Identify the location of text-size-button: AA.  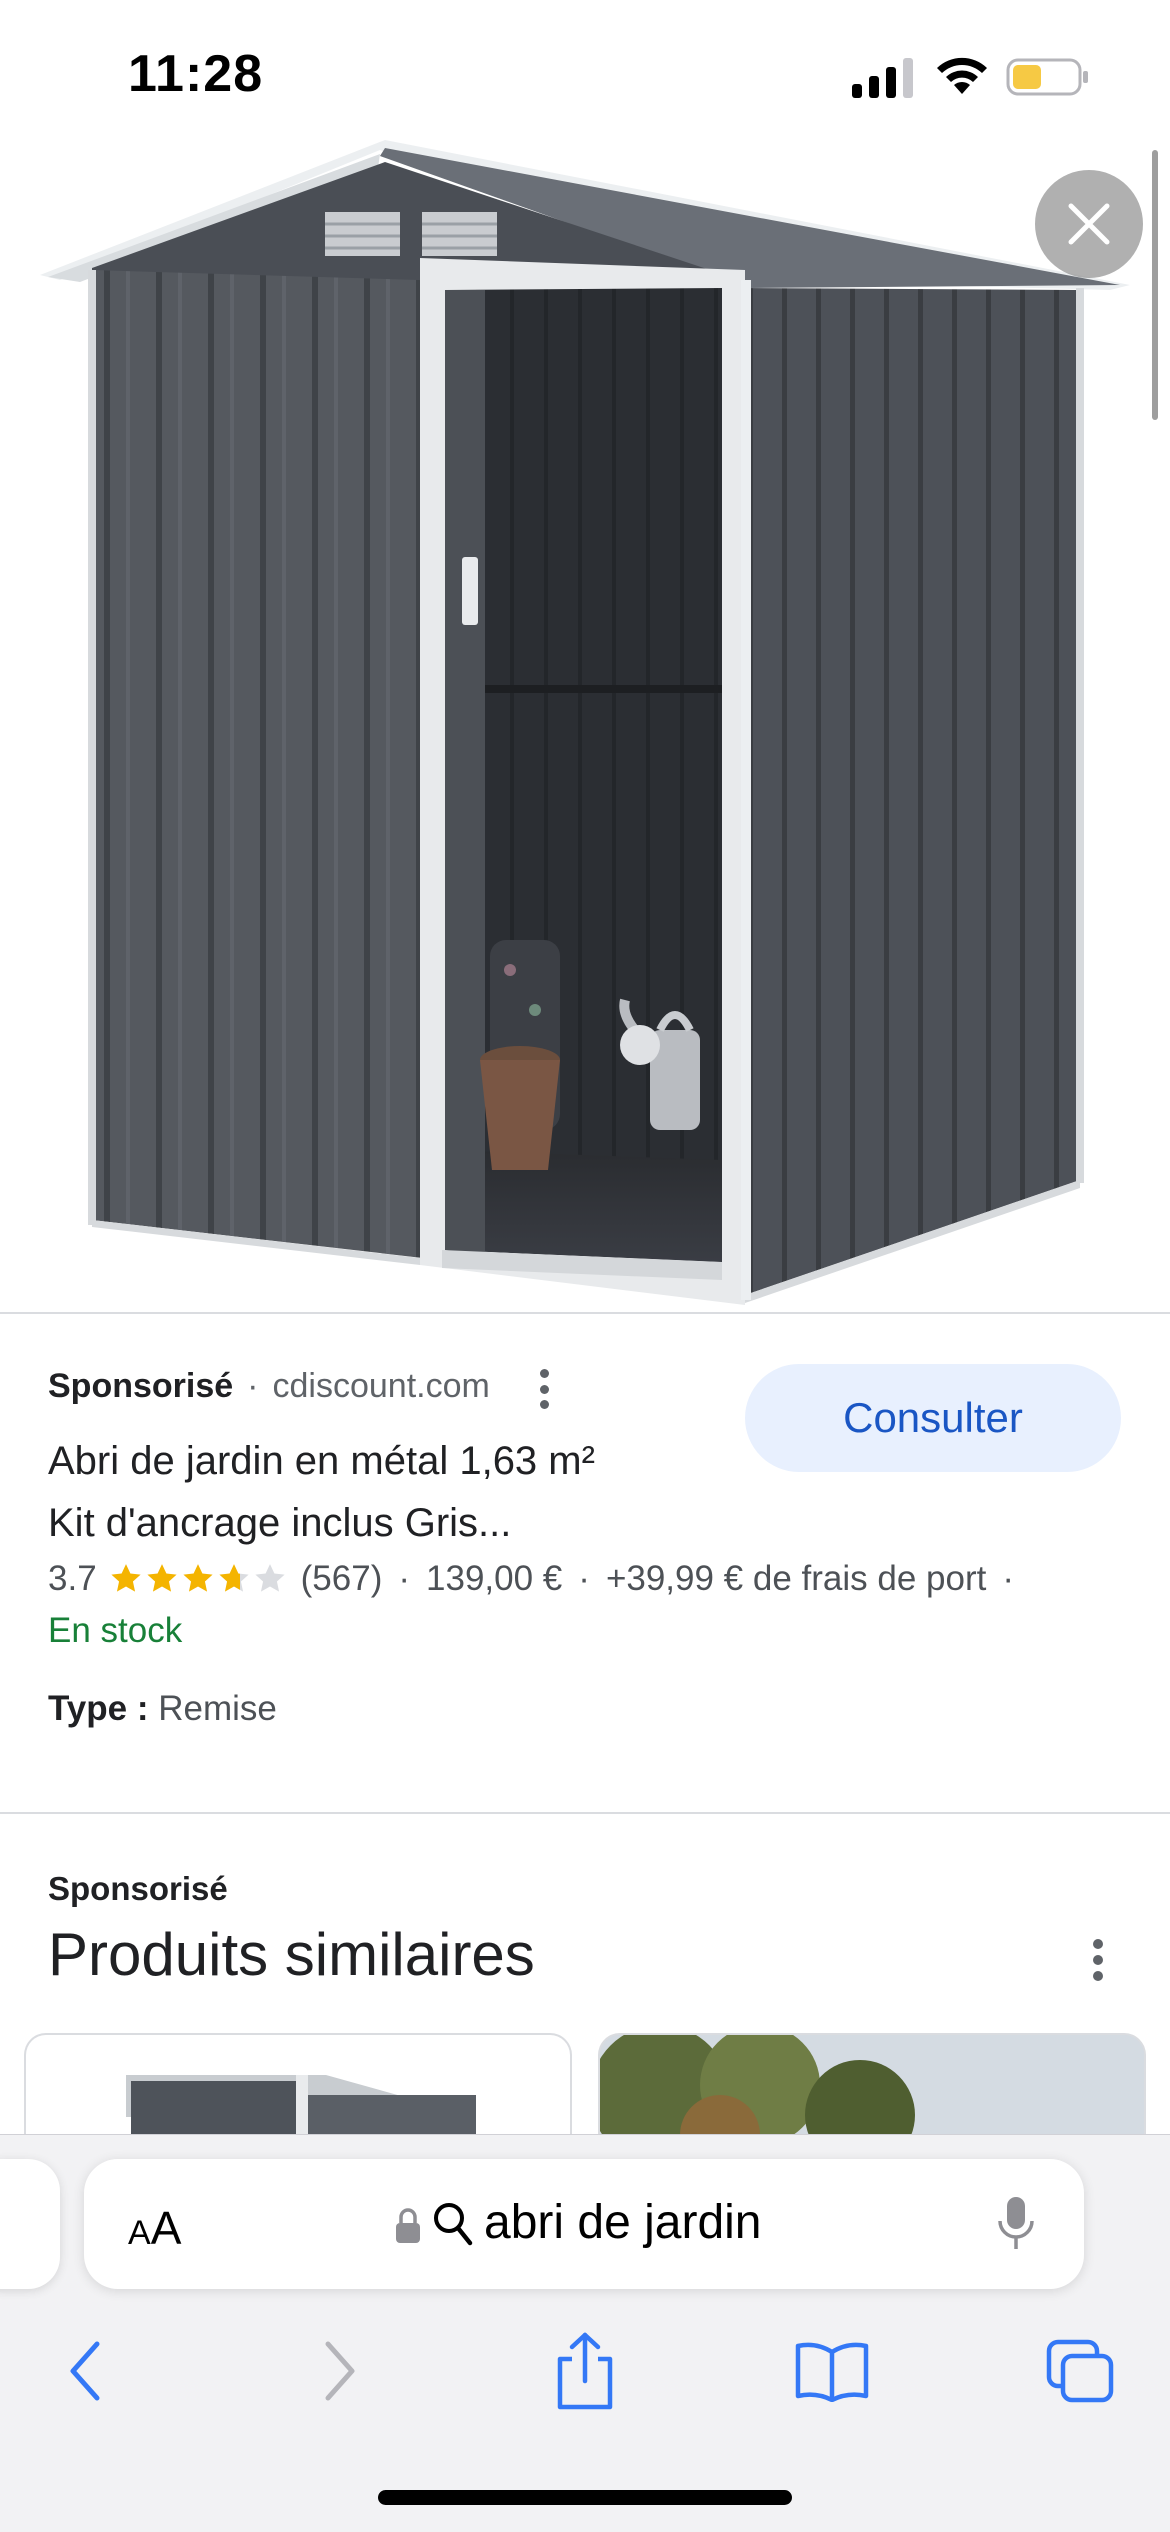
(154, 2228).